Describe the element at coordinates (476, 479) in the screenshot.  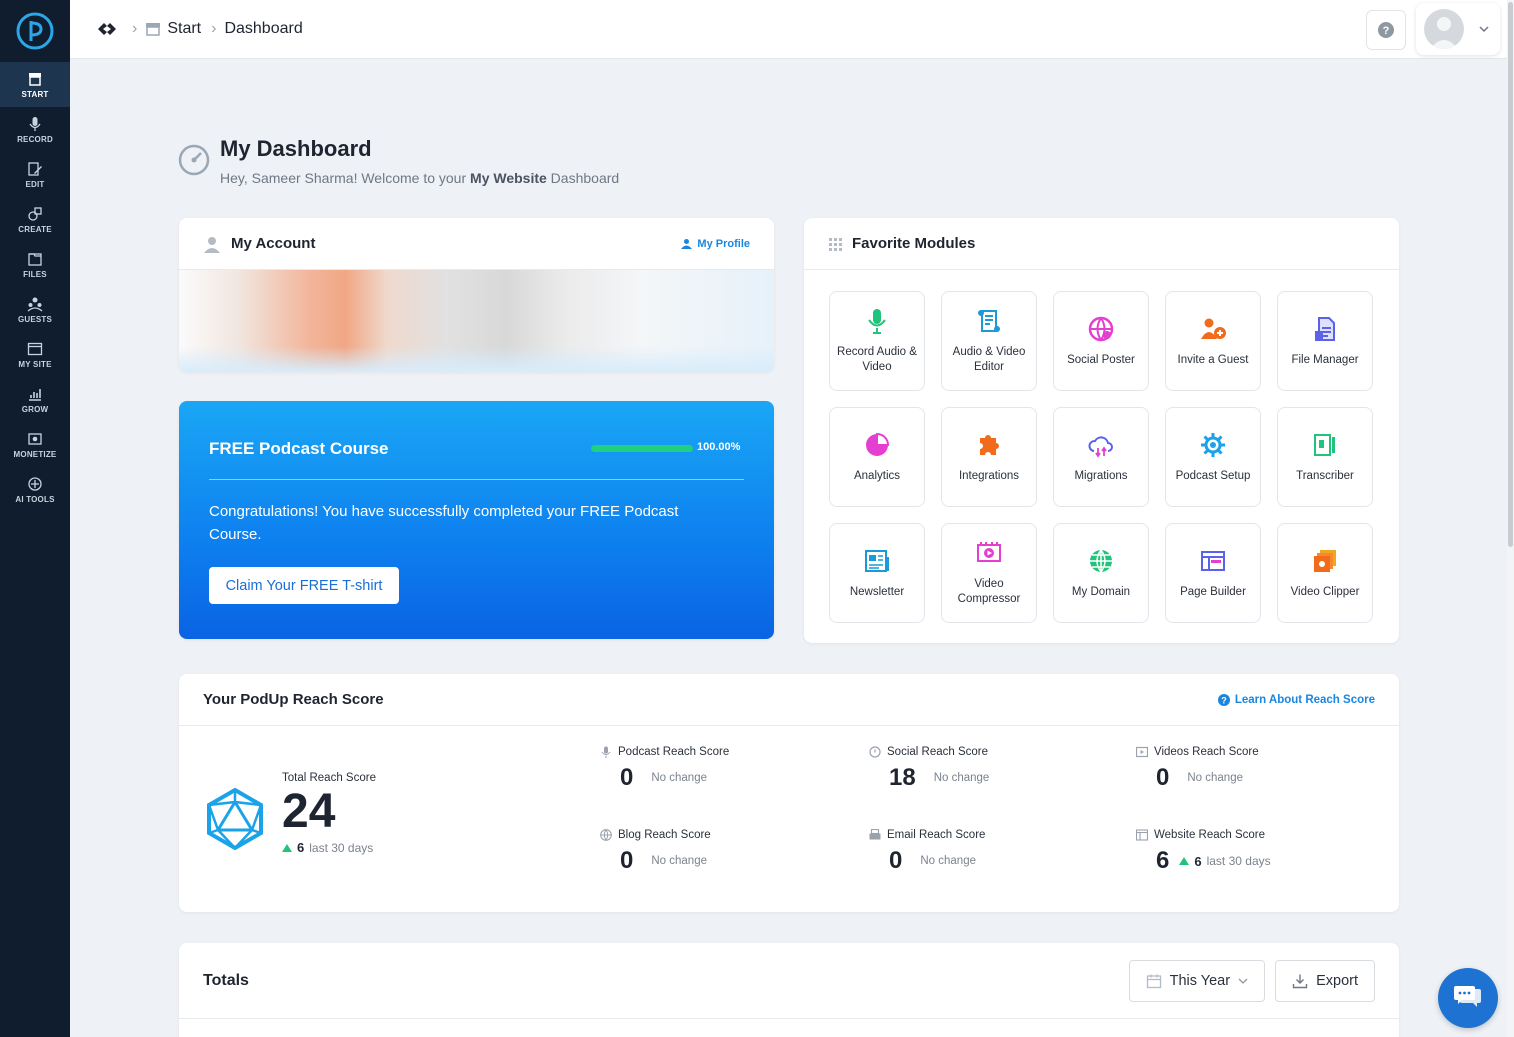
I see `divider` at that location.